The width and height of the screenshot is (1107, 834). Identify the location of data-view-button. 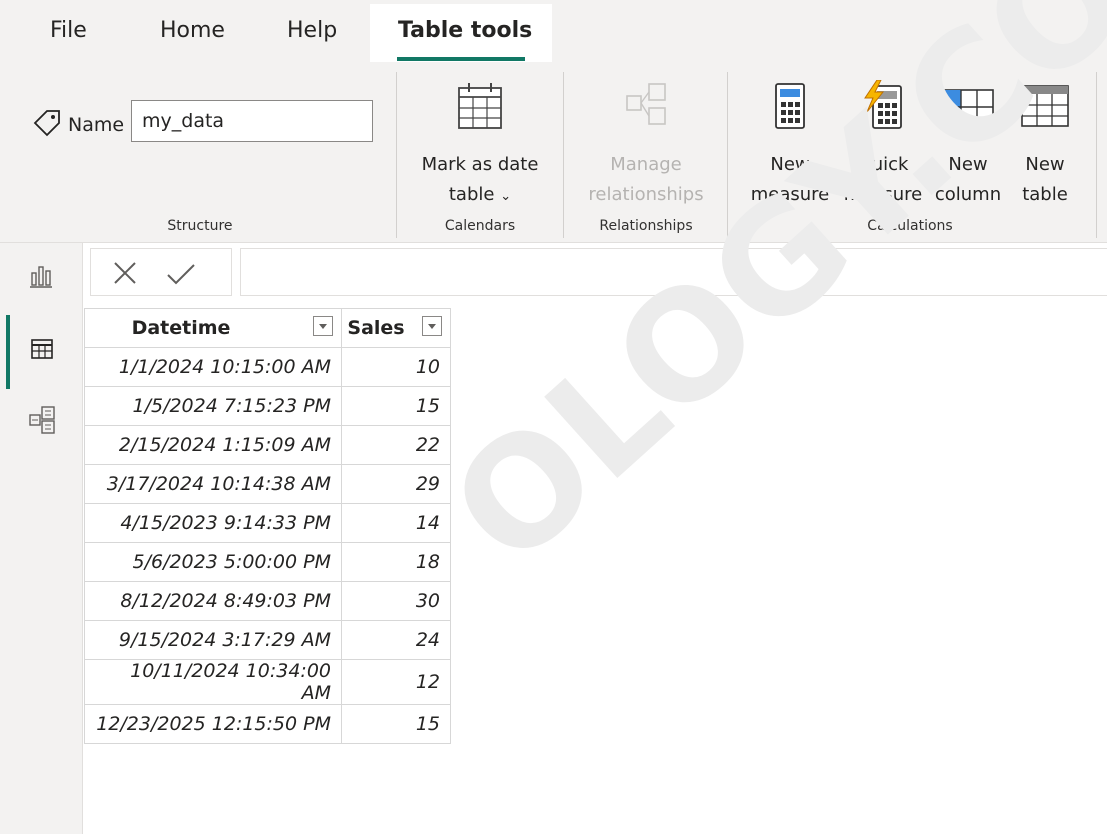
(41, 349).